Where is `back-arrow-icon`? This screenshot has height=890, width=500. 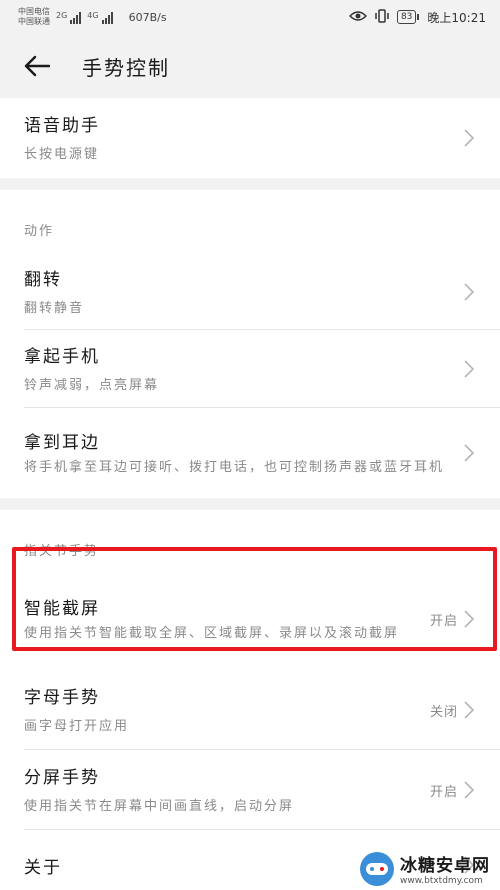 back-arrow-icon is located at coordinates (37, 66).